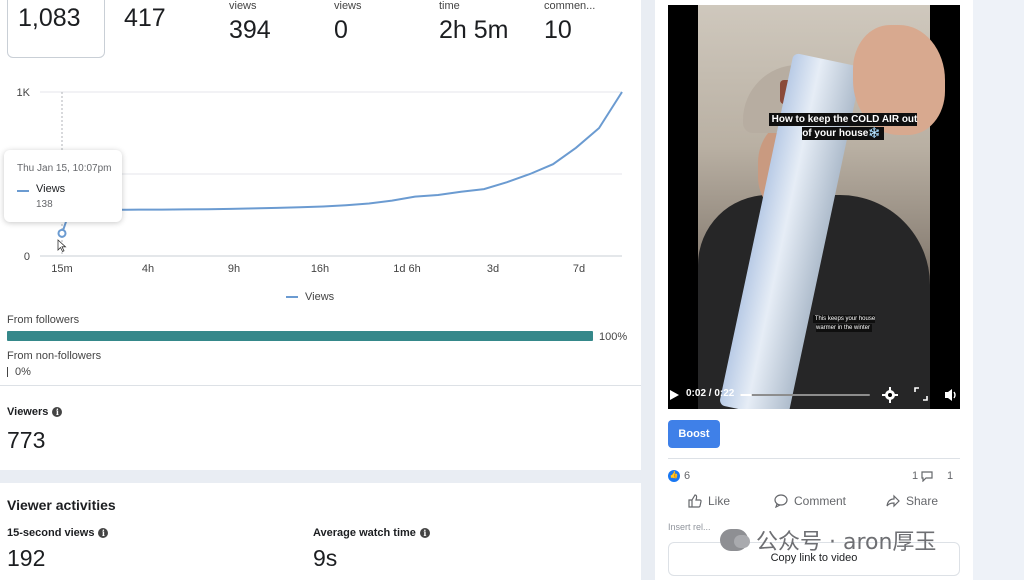  What do you see at coordinates (674, 395) in the screenshot?
I see `play-icon` at bounding box center [674, 395].